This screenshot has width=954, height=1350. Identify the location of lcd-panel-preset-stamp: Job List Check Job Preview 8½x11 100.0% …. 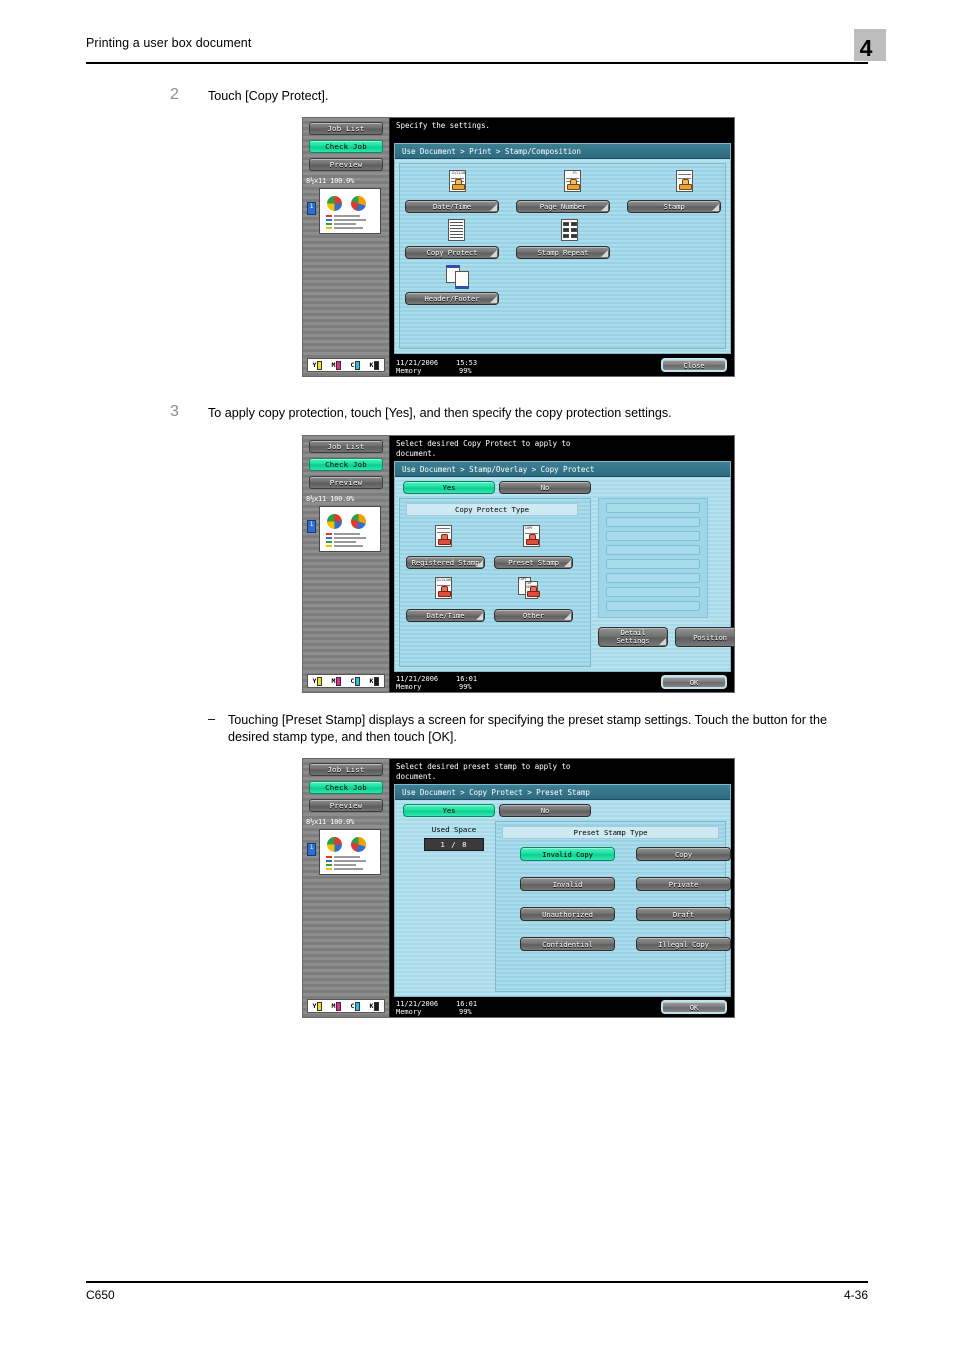
(518, 888).